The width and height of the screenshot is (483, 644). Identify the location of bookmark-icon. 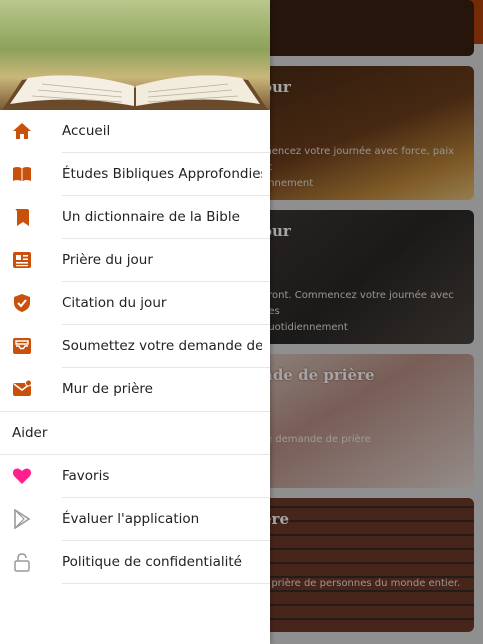
(21, 217).